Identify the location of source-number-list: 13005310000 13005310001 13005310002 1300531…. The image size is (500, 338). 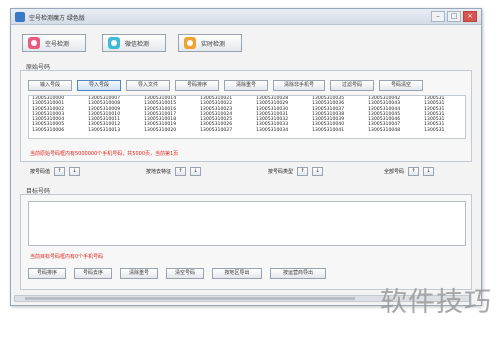
(247, 117).